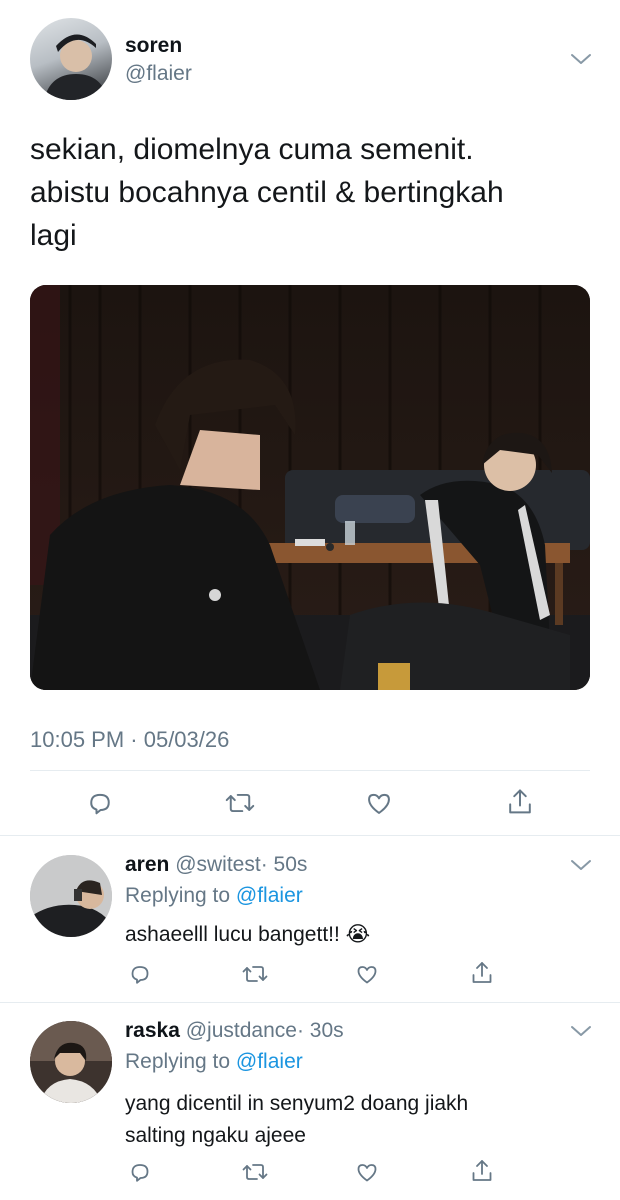 The height and width of the screenshot is (1200, 620). I want to click on author-avatar, so click(71, 59).